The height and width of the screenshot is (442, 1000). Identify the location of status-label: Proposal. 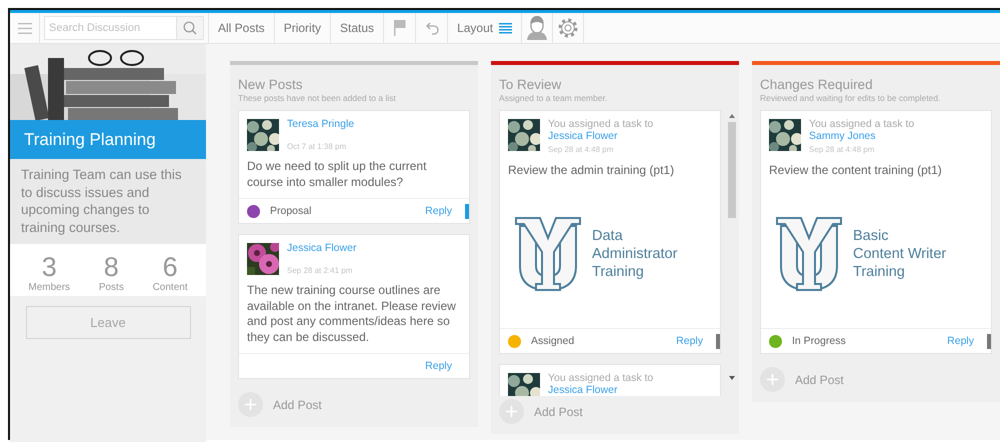
(291, 211).